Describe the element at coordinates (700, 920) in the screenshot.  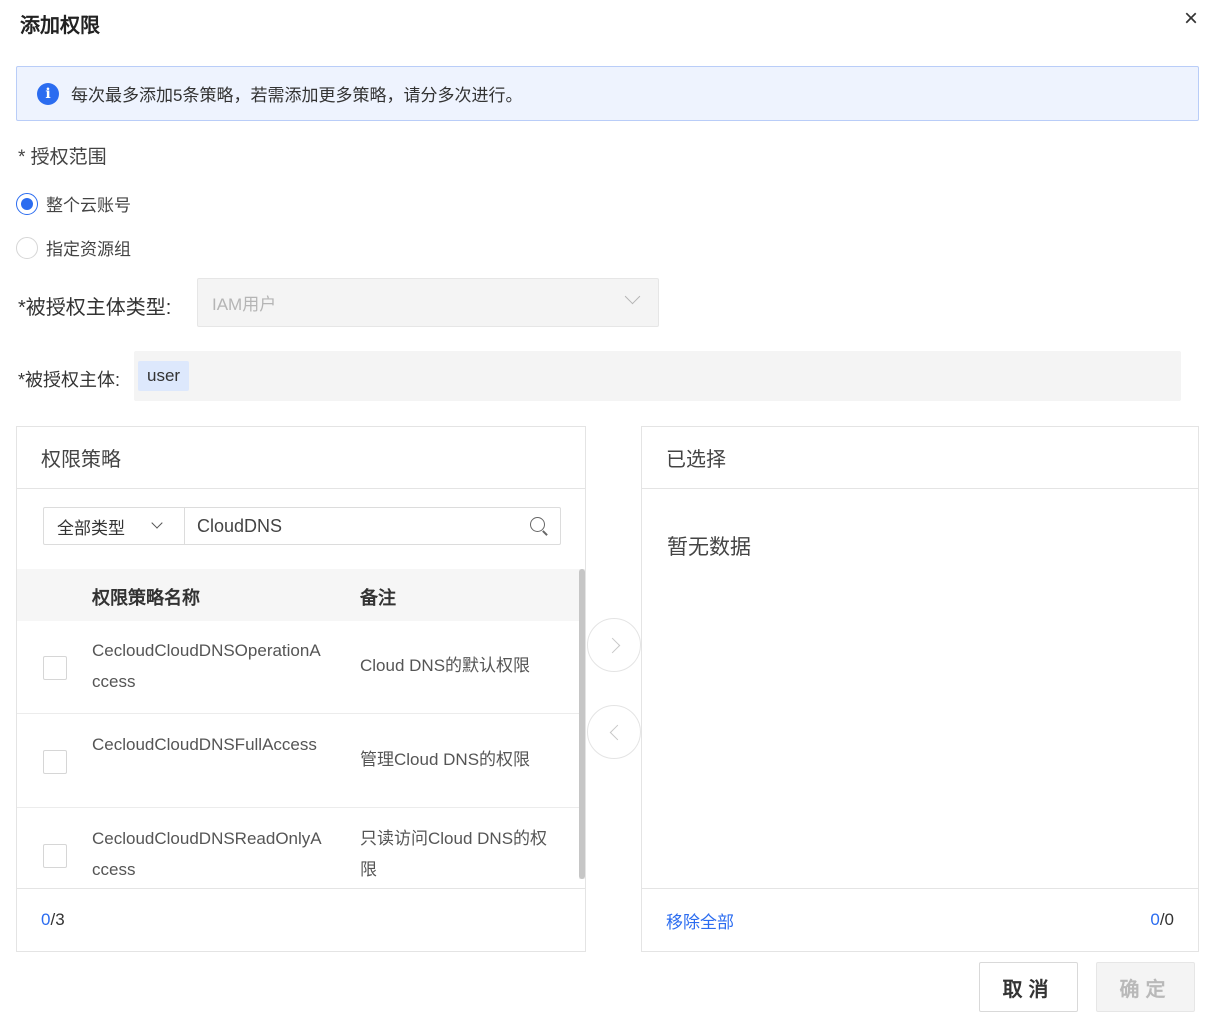
I see `remove-all-link: 移除全部` at that location.